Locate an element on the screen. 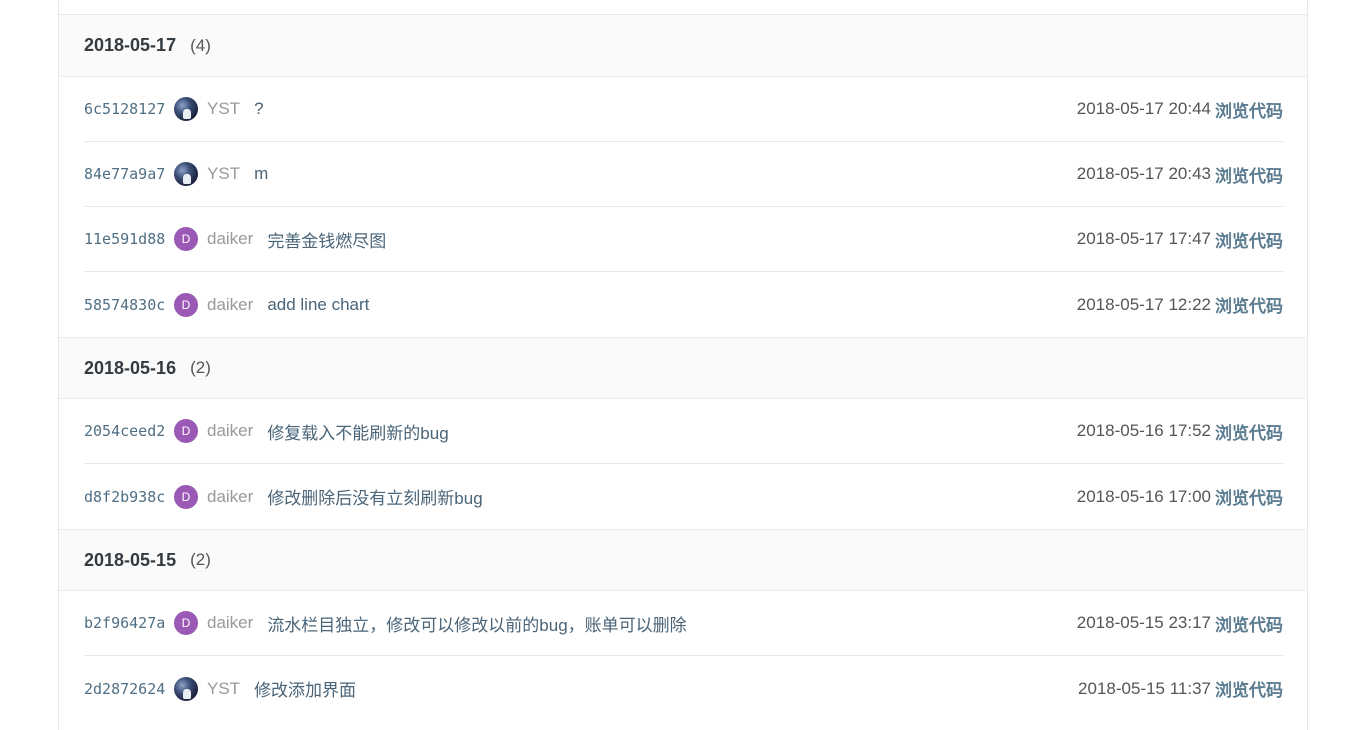  commit-sha-link: 58574830c is located at coordinates (128, 305).